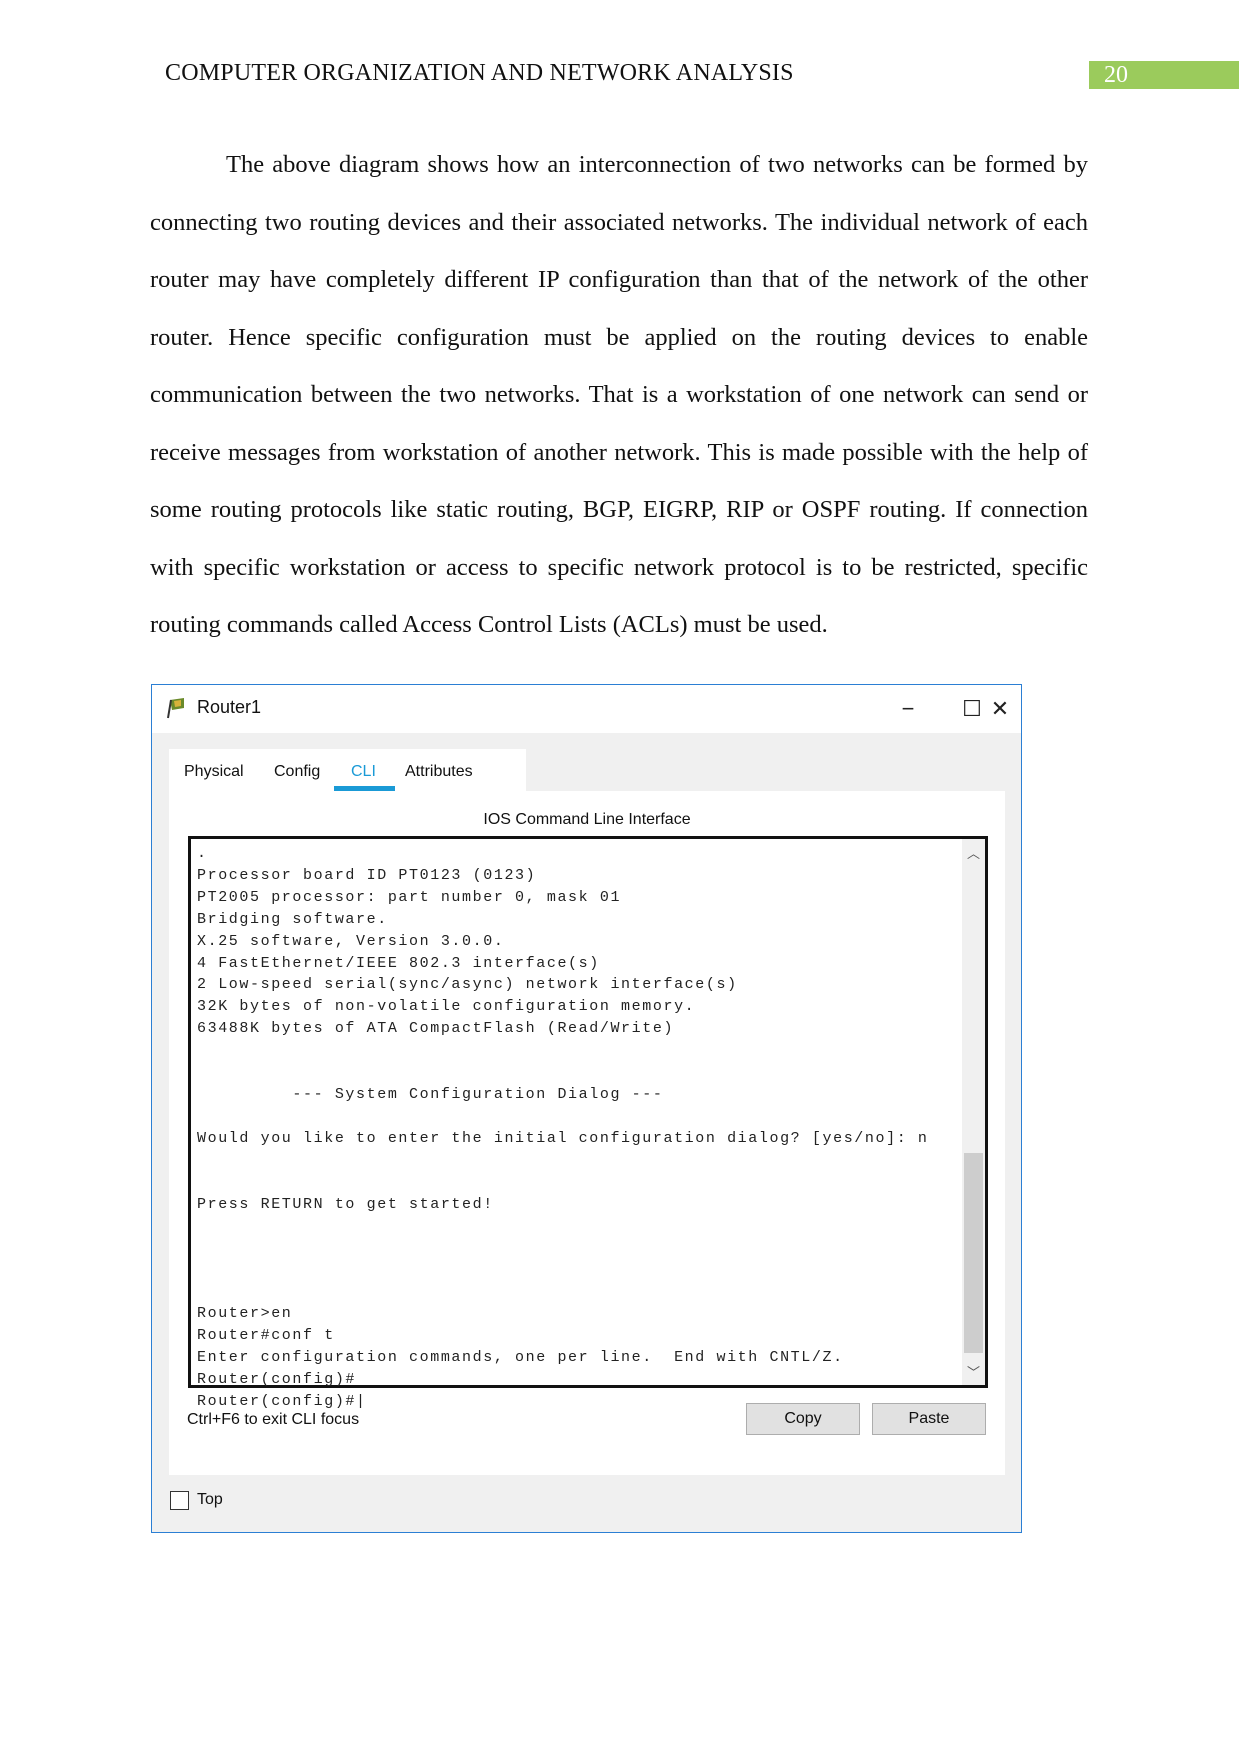 The image size is (1241, 1754). I want to click on minimize-button: −, so click(908, 709).